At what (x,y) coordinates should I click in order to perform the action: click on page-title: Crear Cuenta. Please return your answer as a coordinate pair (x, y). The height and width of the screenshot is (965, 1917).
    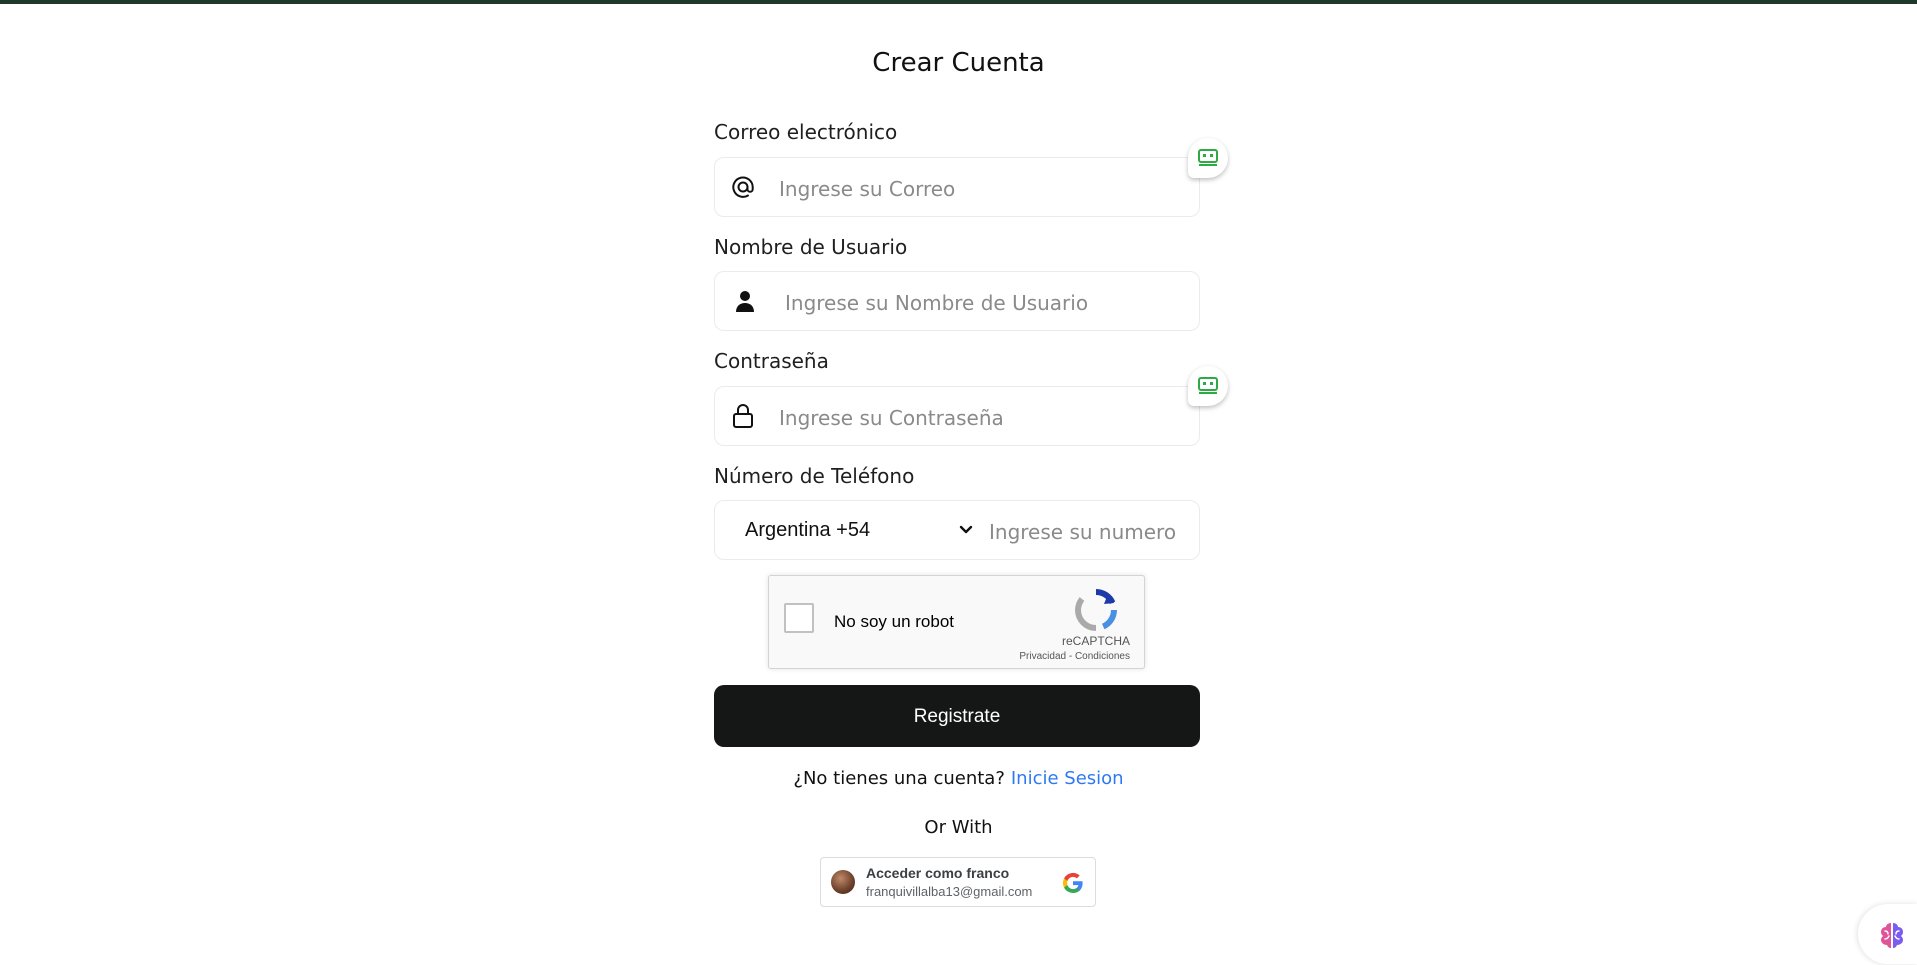
    Looking at the image, I should click on (958, 63).